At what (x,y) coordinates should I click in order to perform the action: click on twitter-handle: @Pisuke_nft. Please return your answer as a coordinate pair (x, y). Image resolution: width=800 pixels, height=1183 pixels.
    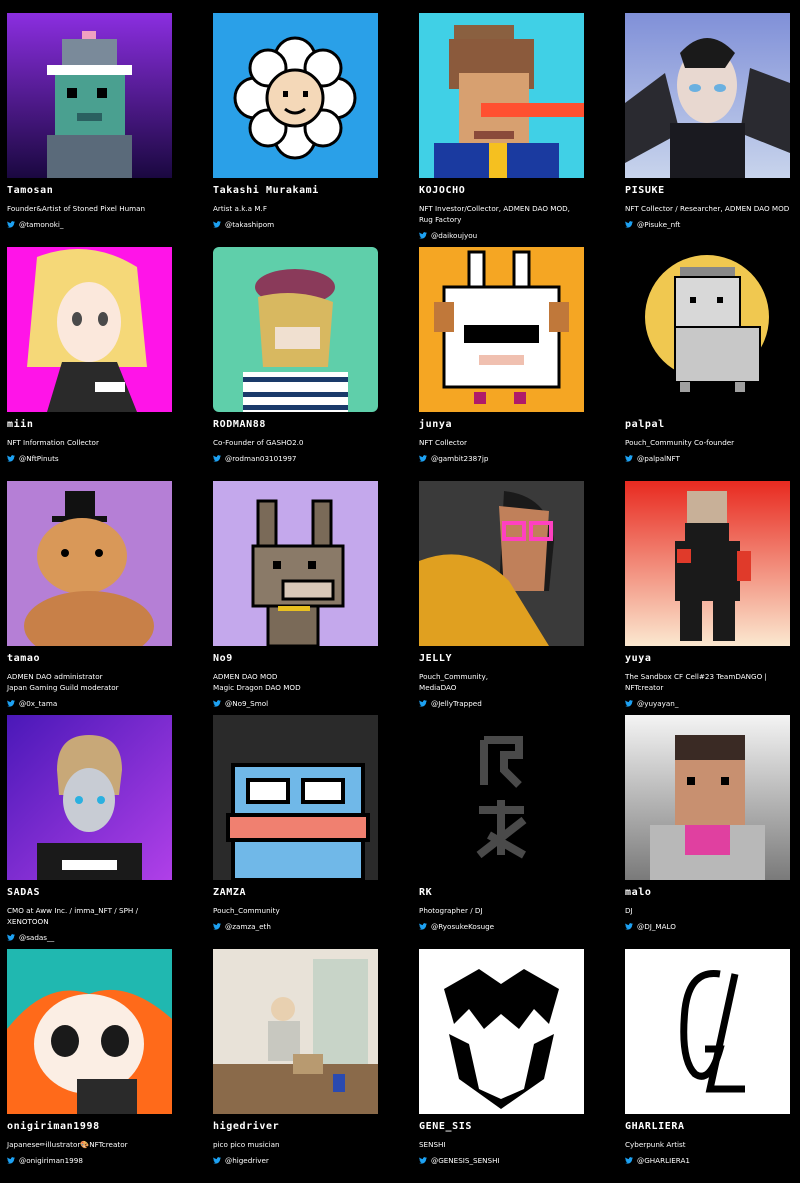
    Looking at the image, I should click on (659, 224).